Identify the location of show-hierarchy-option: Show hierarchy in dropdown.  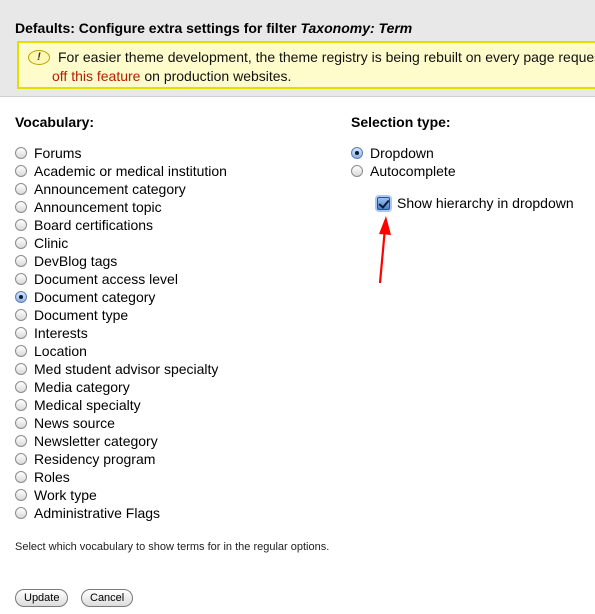
(475, 203).